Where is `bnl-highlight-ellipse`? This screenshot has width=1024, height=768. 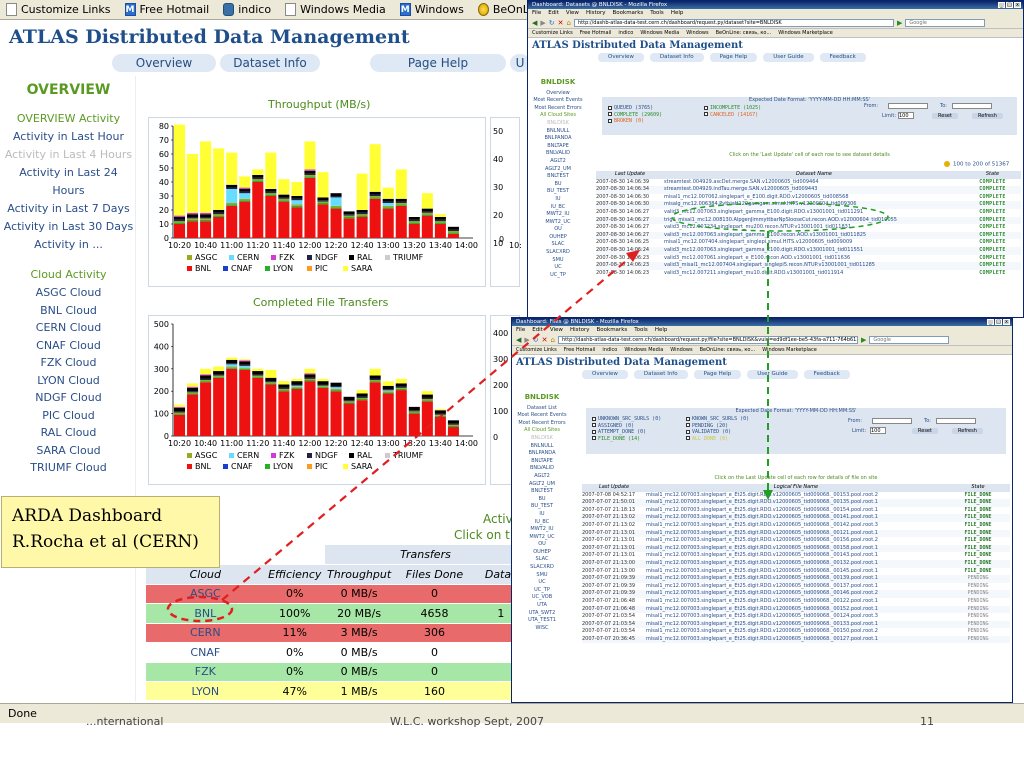 bnl-highlight-ellipse is located at coordinates (200, 609).